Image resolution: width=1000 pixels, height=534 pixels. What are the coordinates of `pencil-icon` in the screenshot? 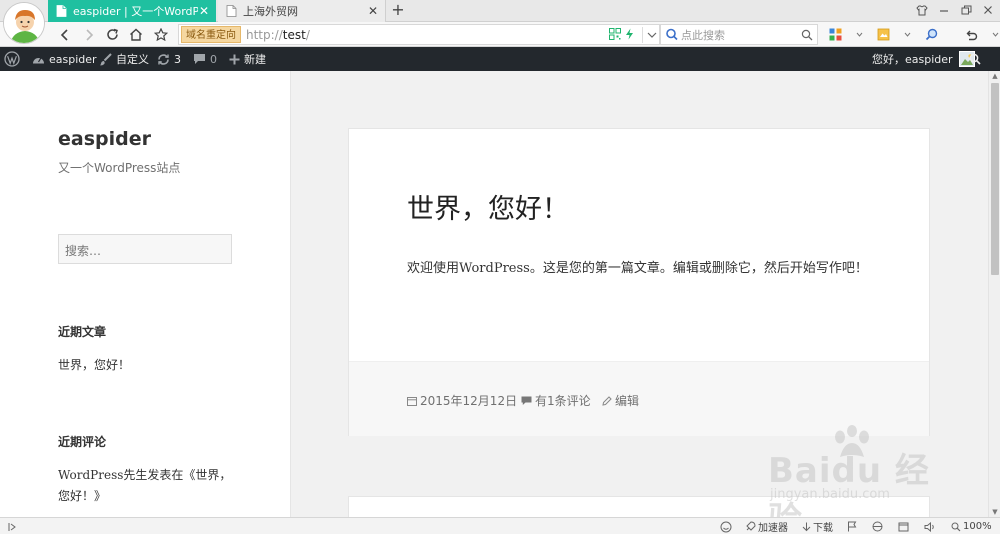 It's located at (607, 400).